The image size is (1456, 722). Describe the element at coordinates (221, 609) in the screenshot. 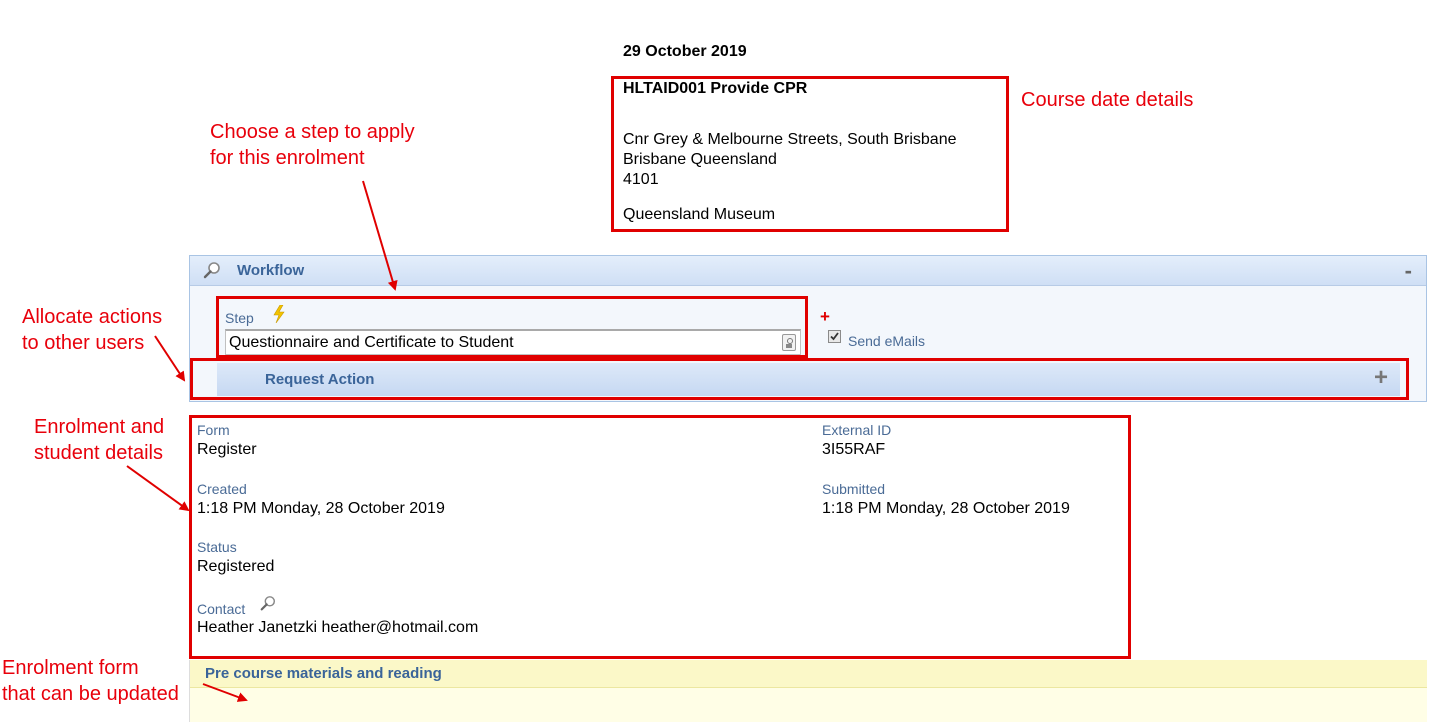

I see `contact-label: Contact` at that location.